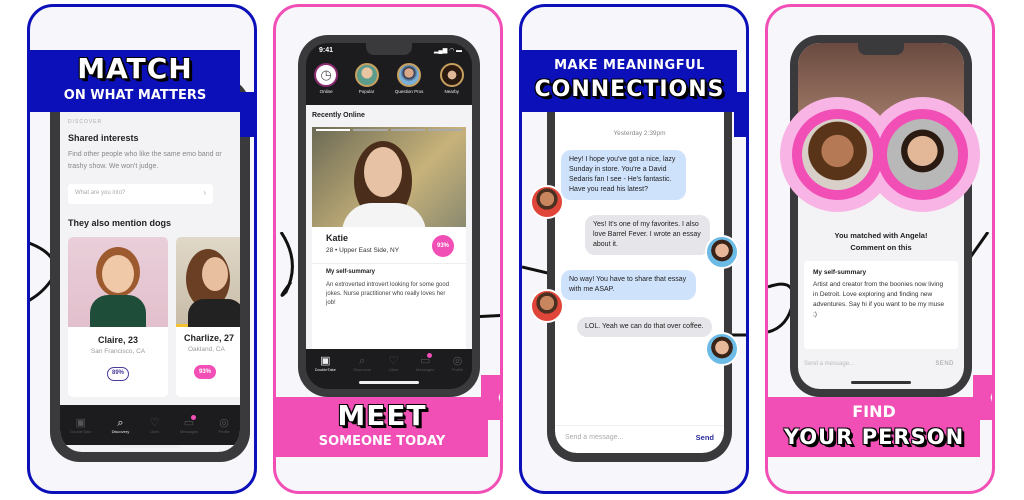  Describe the element at coordinates (447, 51) in the screenshot. I see `status-icons: ▂▄▆ ◠ ▬` at that location.